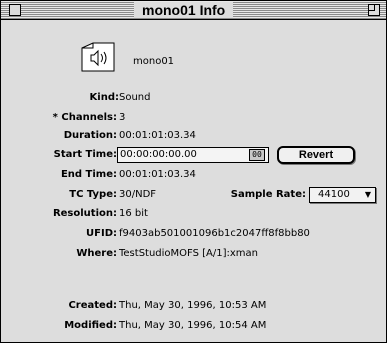 The image size is (387, 343). What do you see at coordinates (101, 233) in the screenshot?
I see `ufid-label: UFID:` at bounding box center [101, 233].